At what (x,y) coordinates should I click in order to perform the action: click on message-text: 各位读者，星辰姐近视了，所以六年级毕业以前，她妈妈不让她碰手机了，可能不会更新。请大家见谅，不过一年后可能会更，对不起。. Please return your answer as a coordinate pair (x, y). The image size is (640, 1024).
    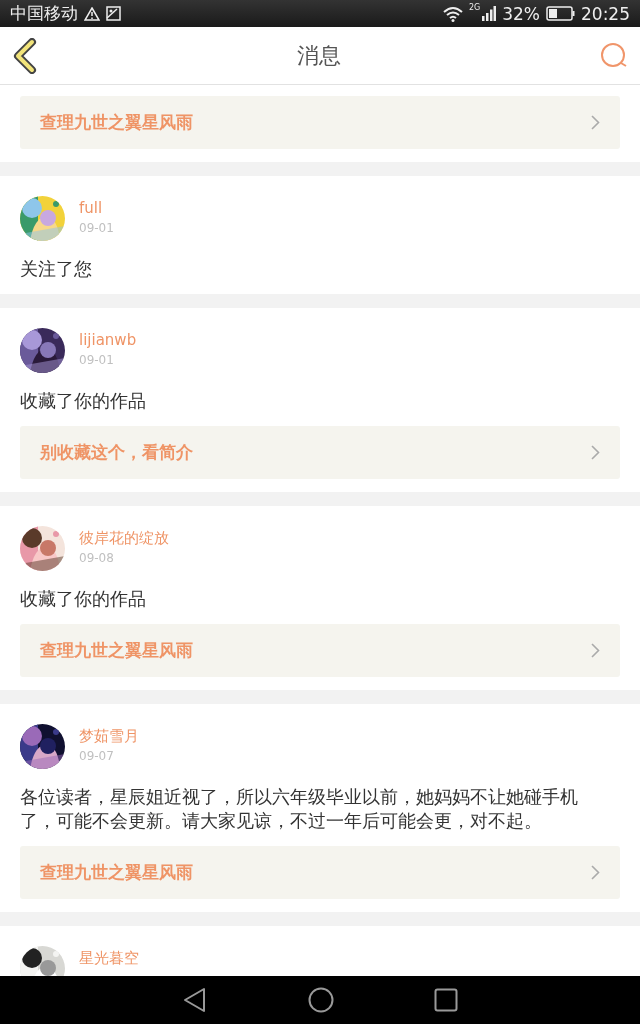
    Looking at the image, I should click on (299, 809).